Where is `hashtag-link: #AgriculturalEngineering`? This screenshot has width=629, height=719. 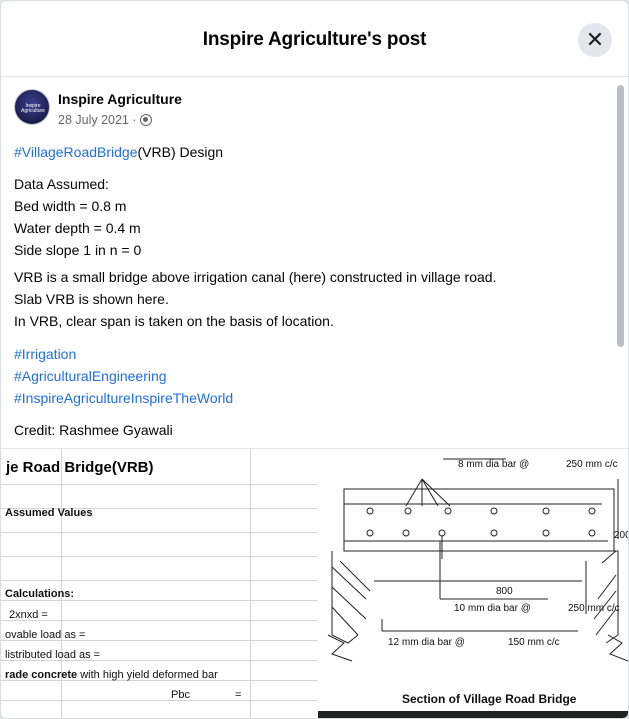
hashtag-link: #AgriculturalEngineering is located at coordinates (314, 376).